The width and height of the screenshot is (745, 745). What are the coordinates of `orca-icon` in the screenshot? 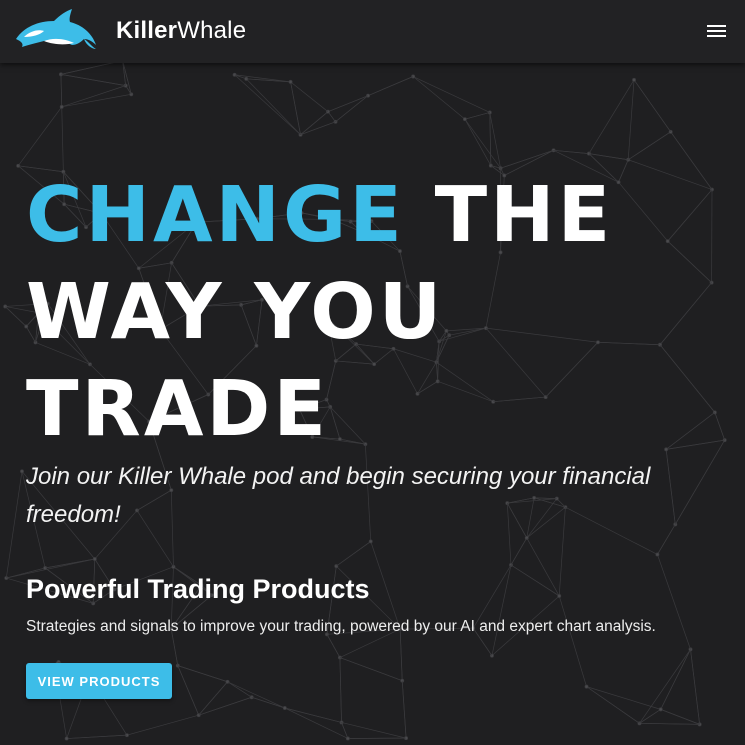 It's located at (56, 29).